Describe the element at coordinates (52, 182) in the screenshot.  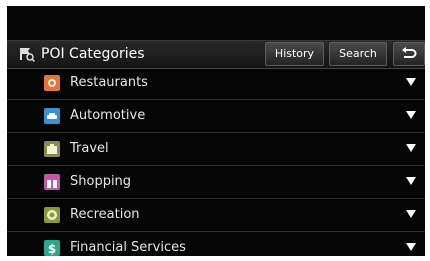
I see `gift-icon` at that location.